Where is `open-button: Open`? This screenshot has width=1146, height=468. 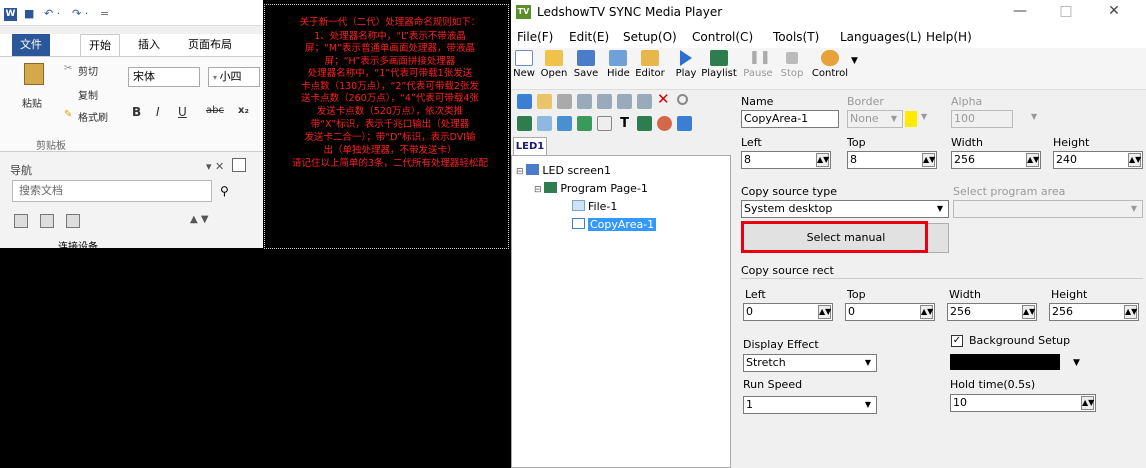
open-button: Open is located at coordinates (554, 64).